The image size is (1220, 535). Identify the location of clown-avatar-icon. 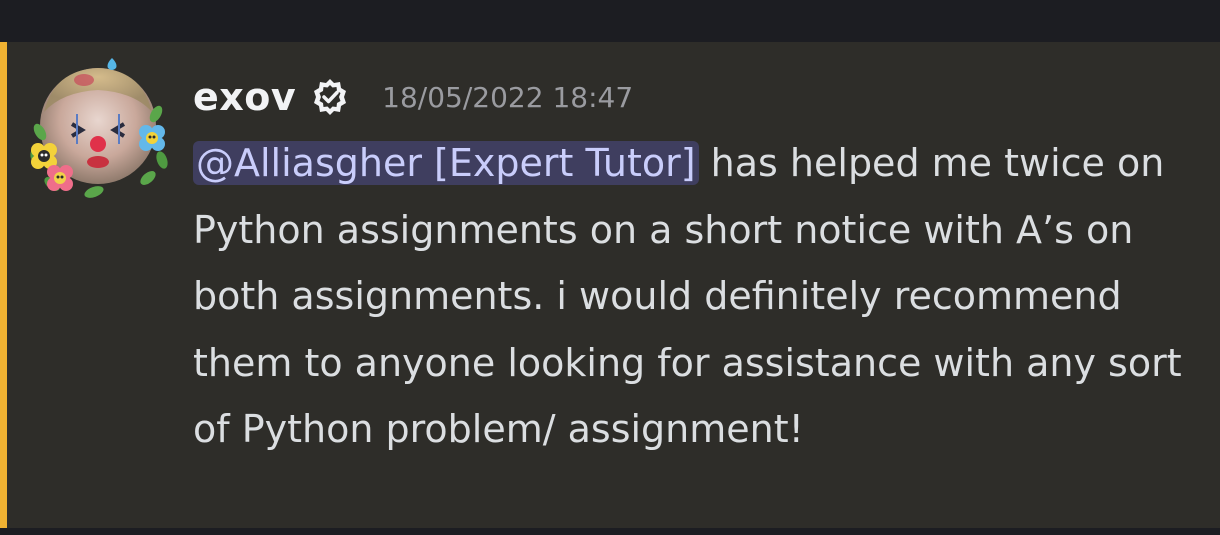
(99, 128).